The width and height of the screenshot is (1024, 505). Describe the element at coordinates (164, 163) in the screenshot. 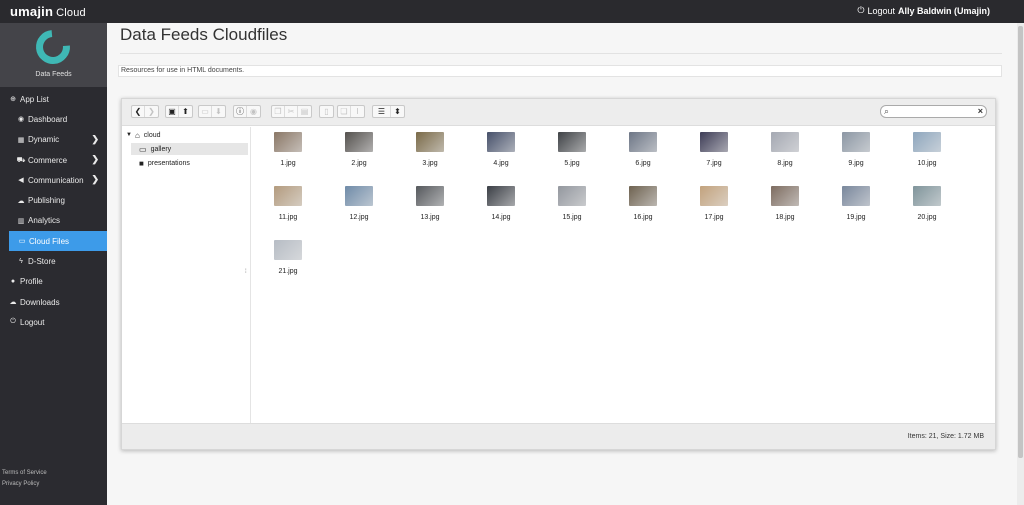

I see `tree-node-presentations: ■ presentations` at that location.